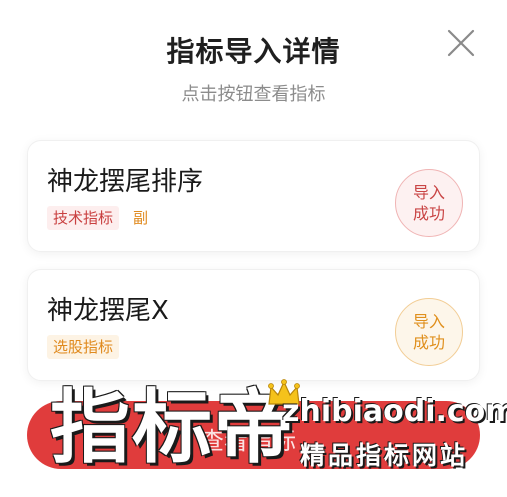  I want to click on close-icon, so click(461, 43).